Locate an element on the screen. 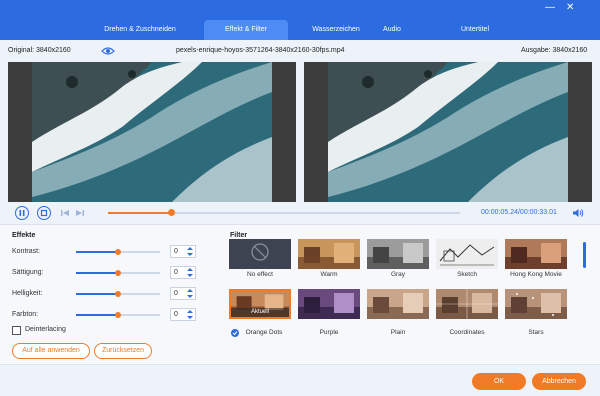  stop-icon is located at coordinates (44, 213).